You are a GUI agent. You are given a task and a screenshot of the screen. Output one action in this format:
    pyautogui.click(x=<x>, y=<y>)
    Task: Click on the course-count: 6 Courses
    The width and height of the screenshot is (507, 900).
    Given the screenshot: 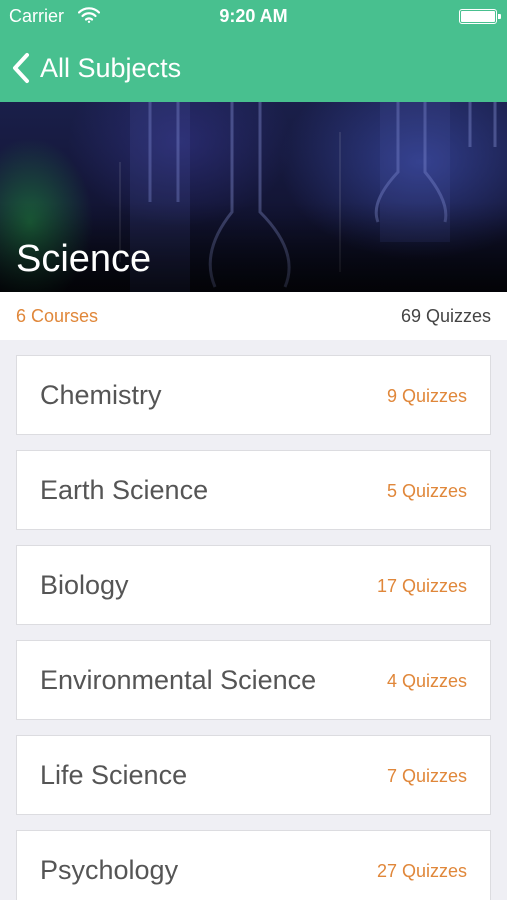 What is the action you would take?
    pyautogui.click(x=57, y=316)
    